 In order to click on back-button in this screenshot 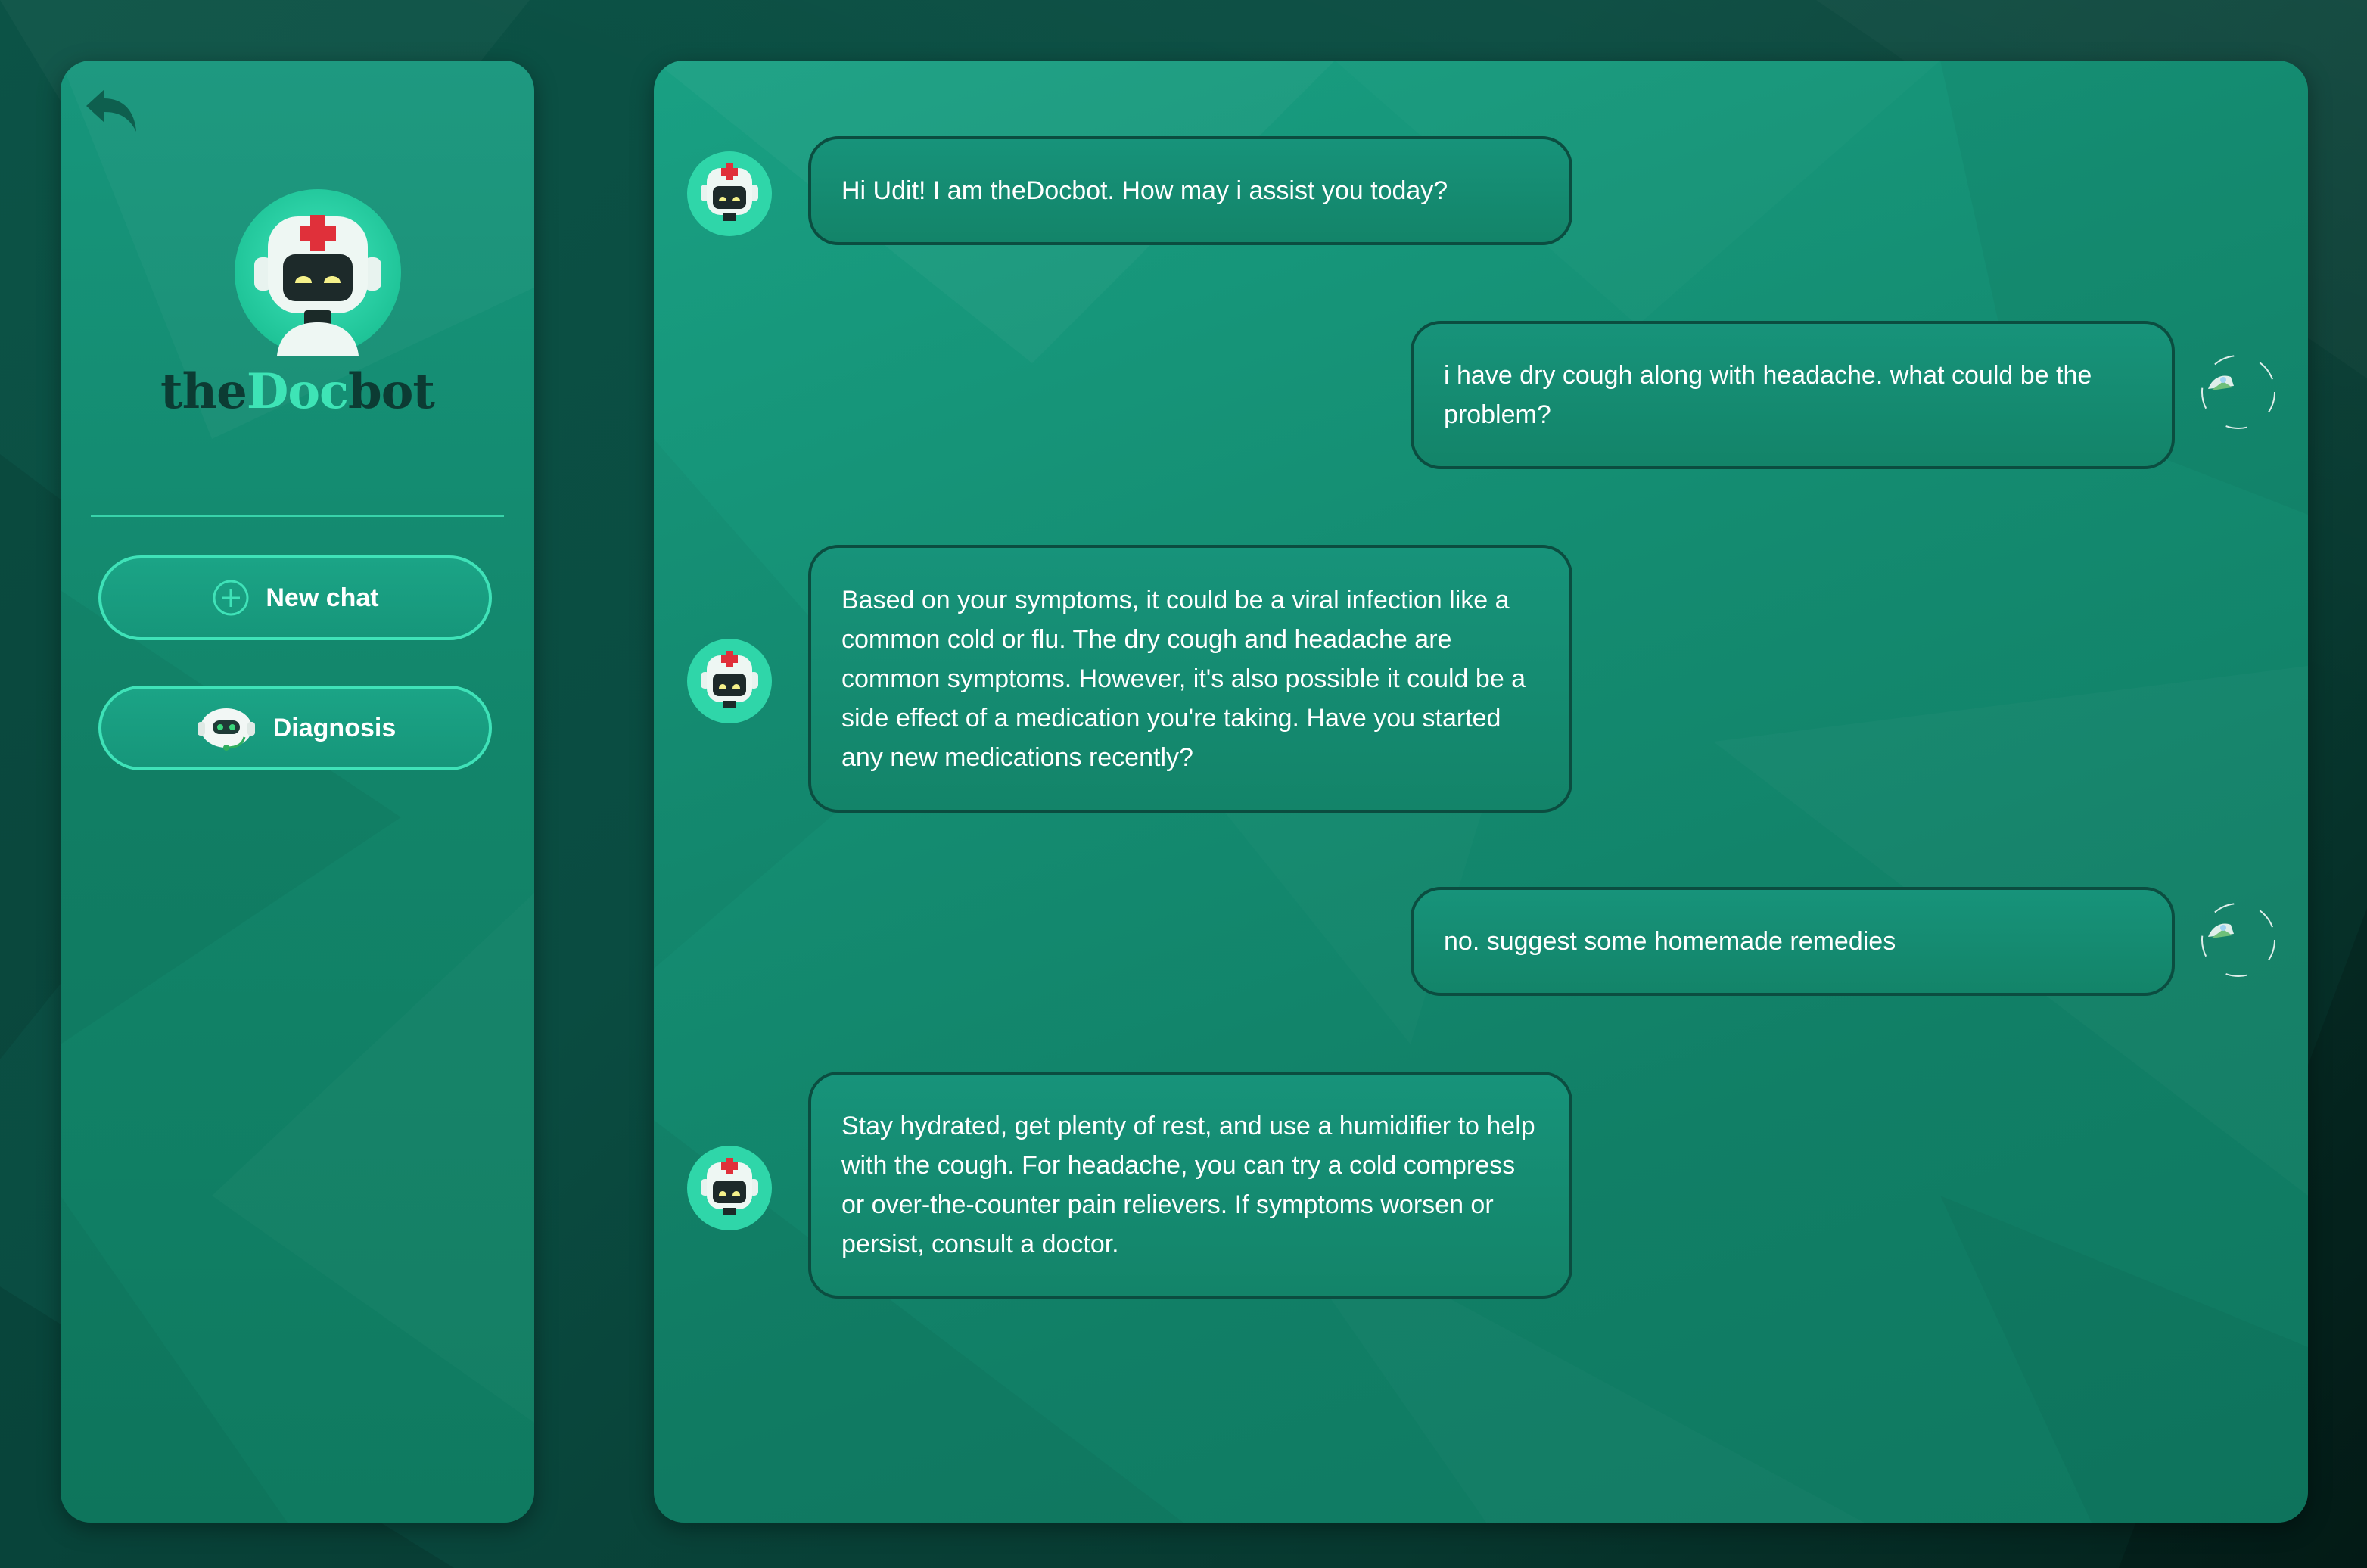, I will do `click(112, 109)`.